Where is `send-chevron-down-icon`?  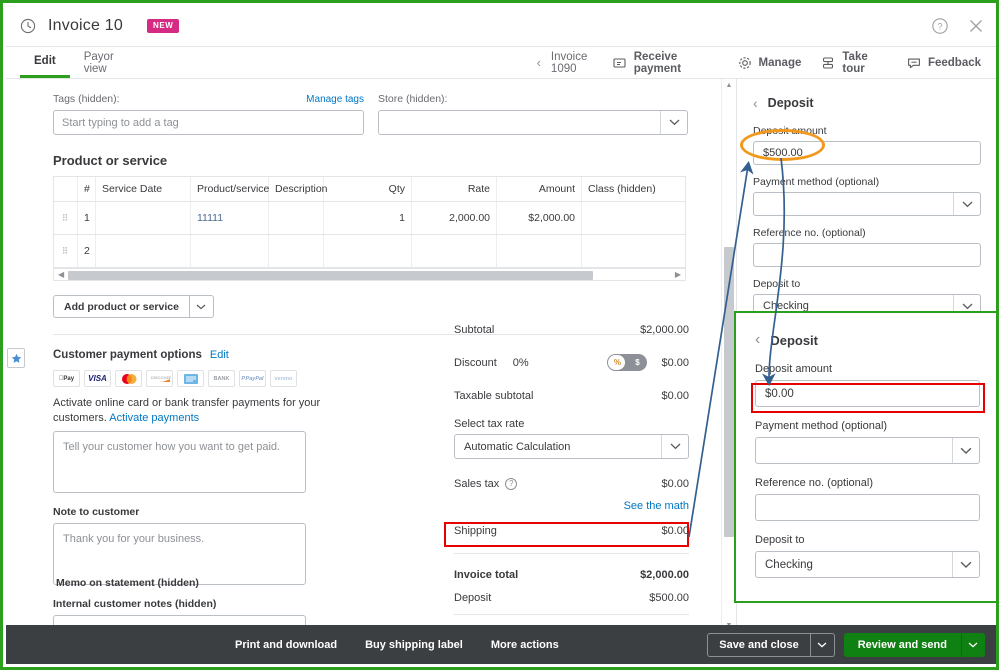
send-chevron-down-icon is located at coordinates (973, 644).